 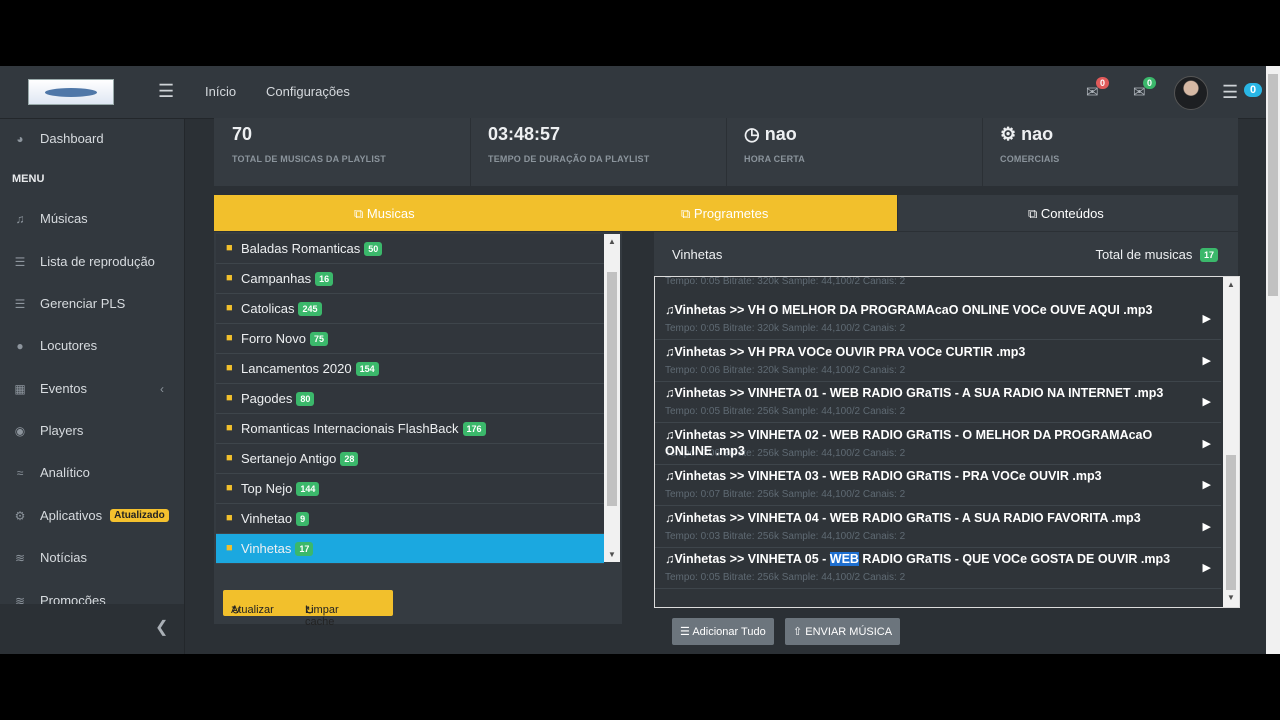 What do you see at coordinates (410, 249) in the screenshot?
I see `folder-item: ■ Baladas Romanticas 50` at bounding box center [410, 249].